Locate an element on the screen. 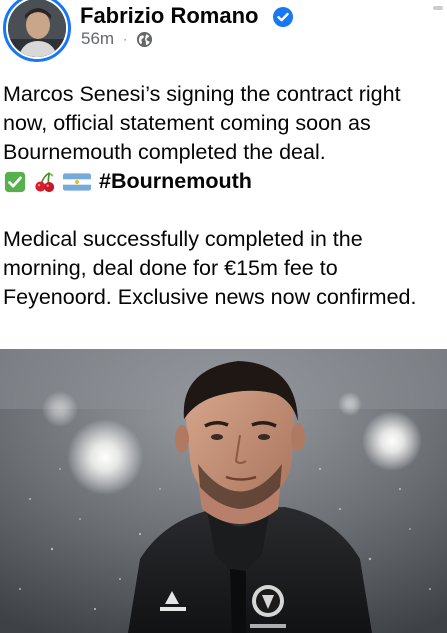 The width and height of the screenshot is (447, 633). emoji-hashtag-line: #Bournemouth is located at coordinates (225, 181).